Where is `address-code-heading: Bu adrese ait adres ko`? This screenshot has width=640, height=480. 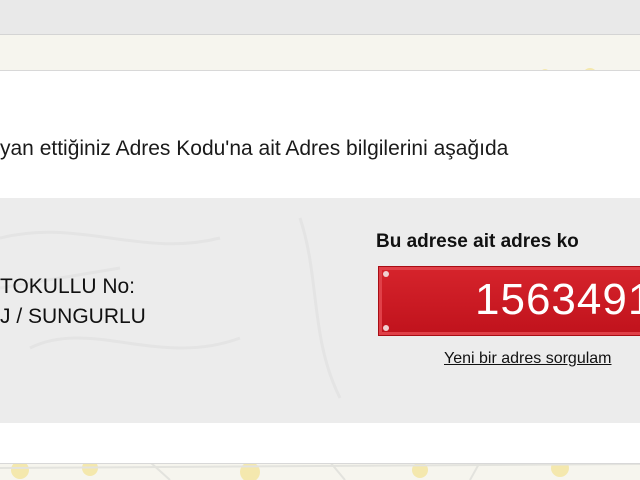 address-code-heading: Bu adrese ait adres ko is located at coordinates (477, 241).